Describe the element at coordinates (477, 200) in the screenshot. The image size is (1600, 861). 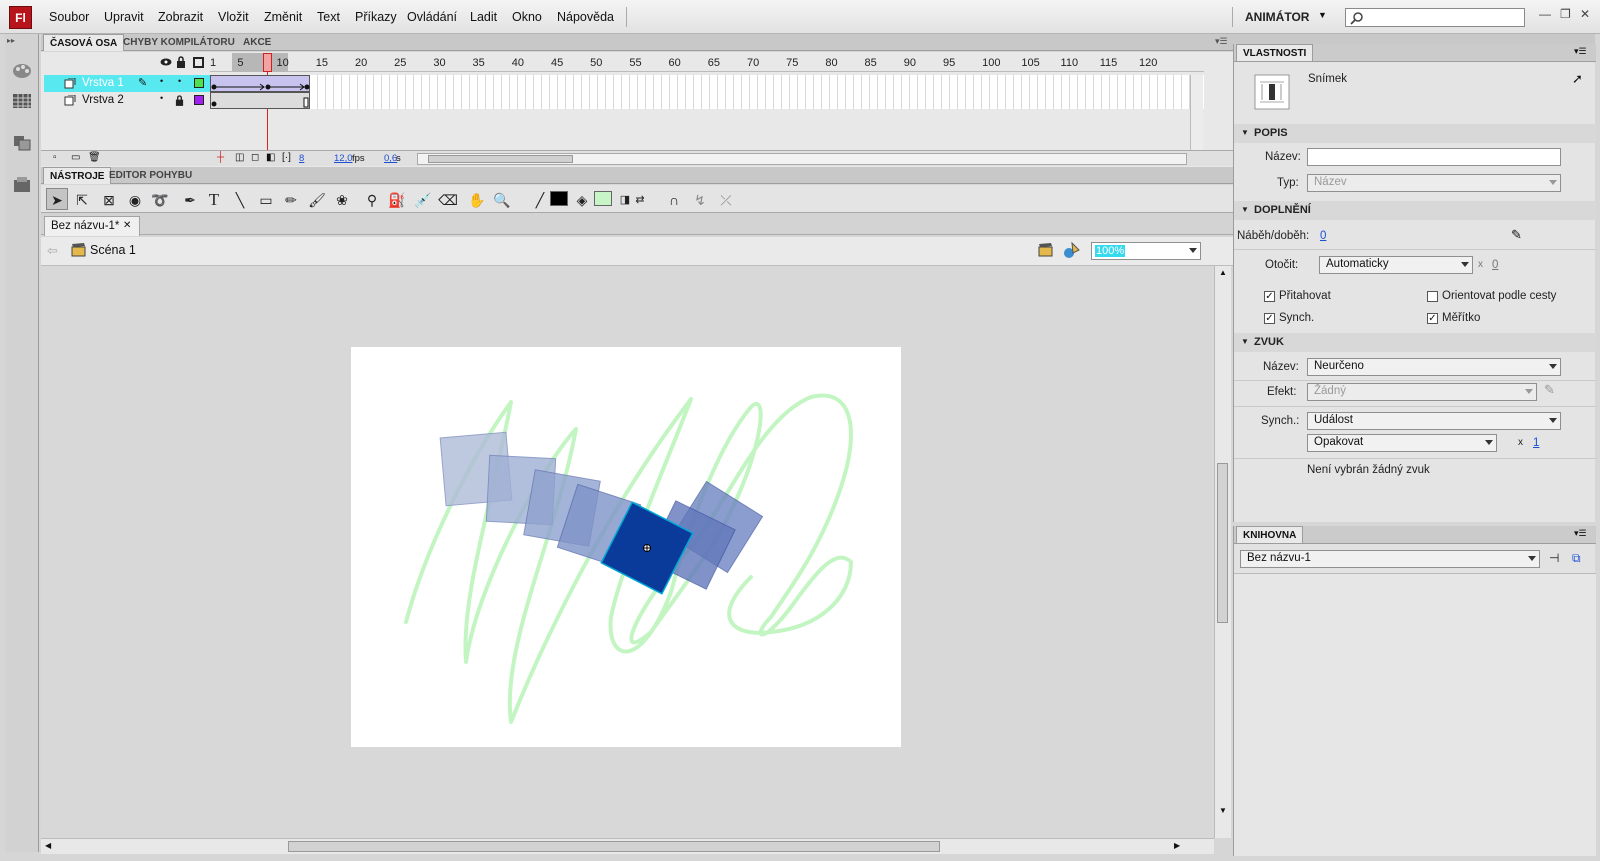
I see `hand-tool-icon: ✋` at that location.